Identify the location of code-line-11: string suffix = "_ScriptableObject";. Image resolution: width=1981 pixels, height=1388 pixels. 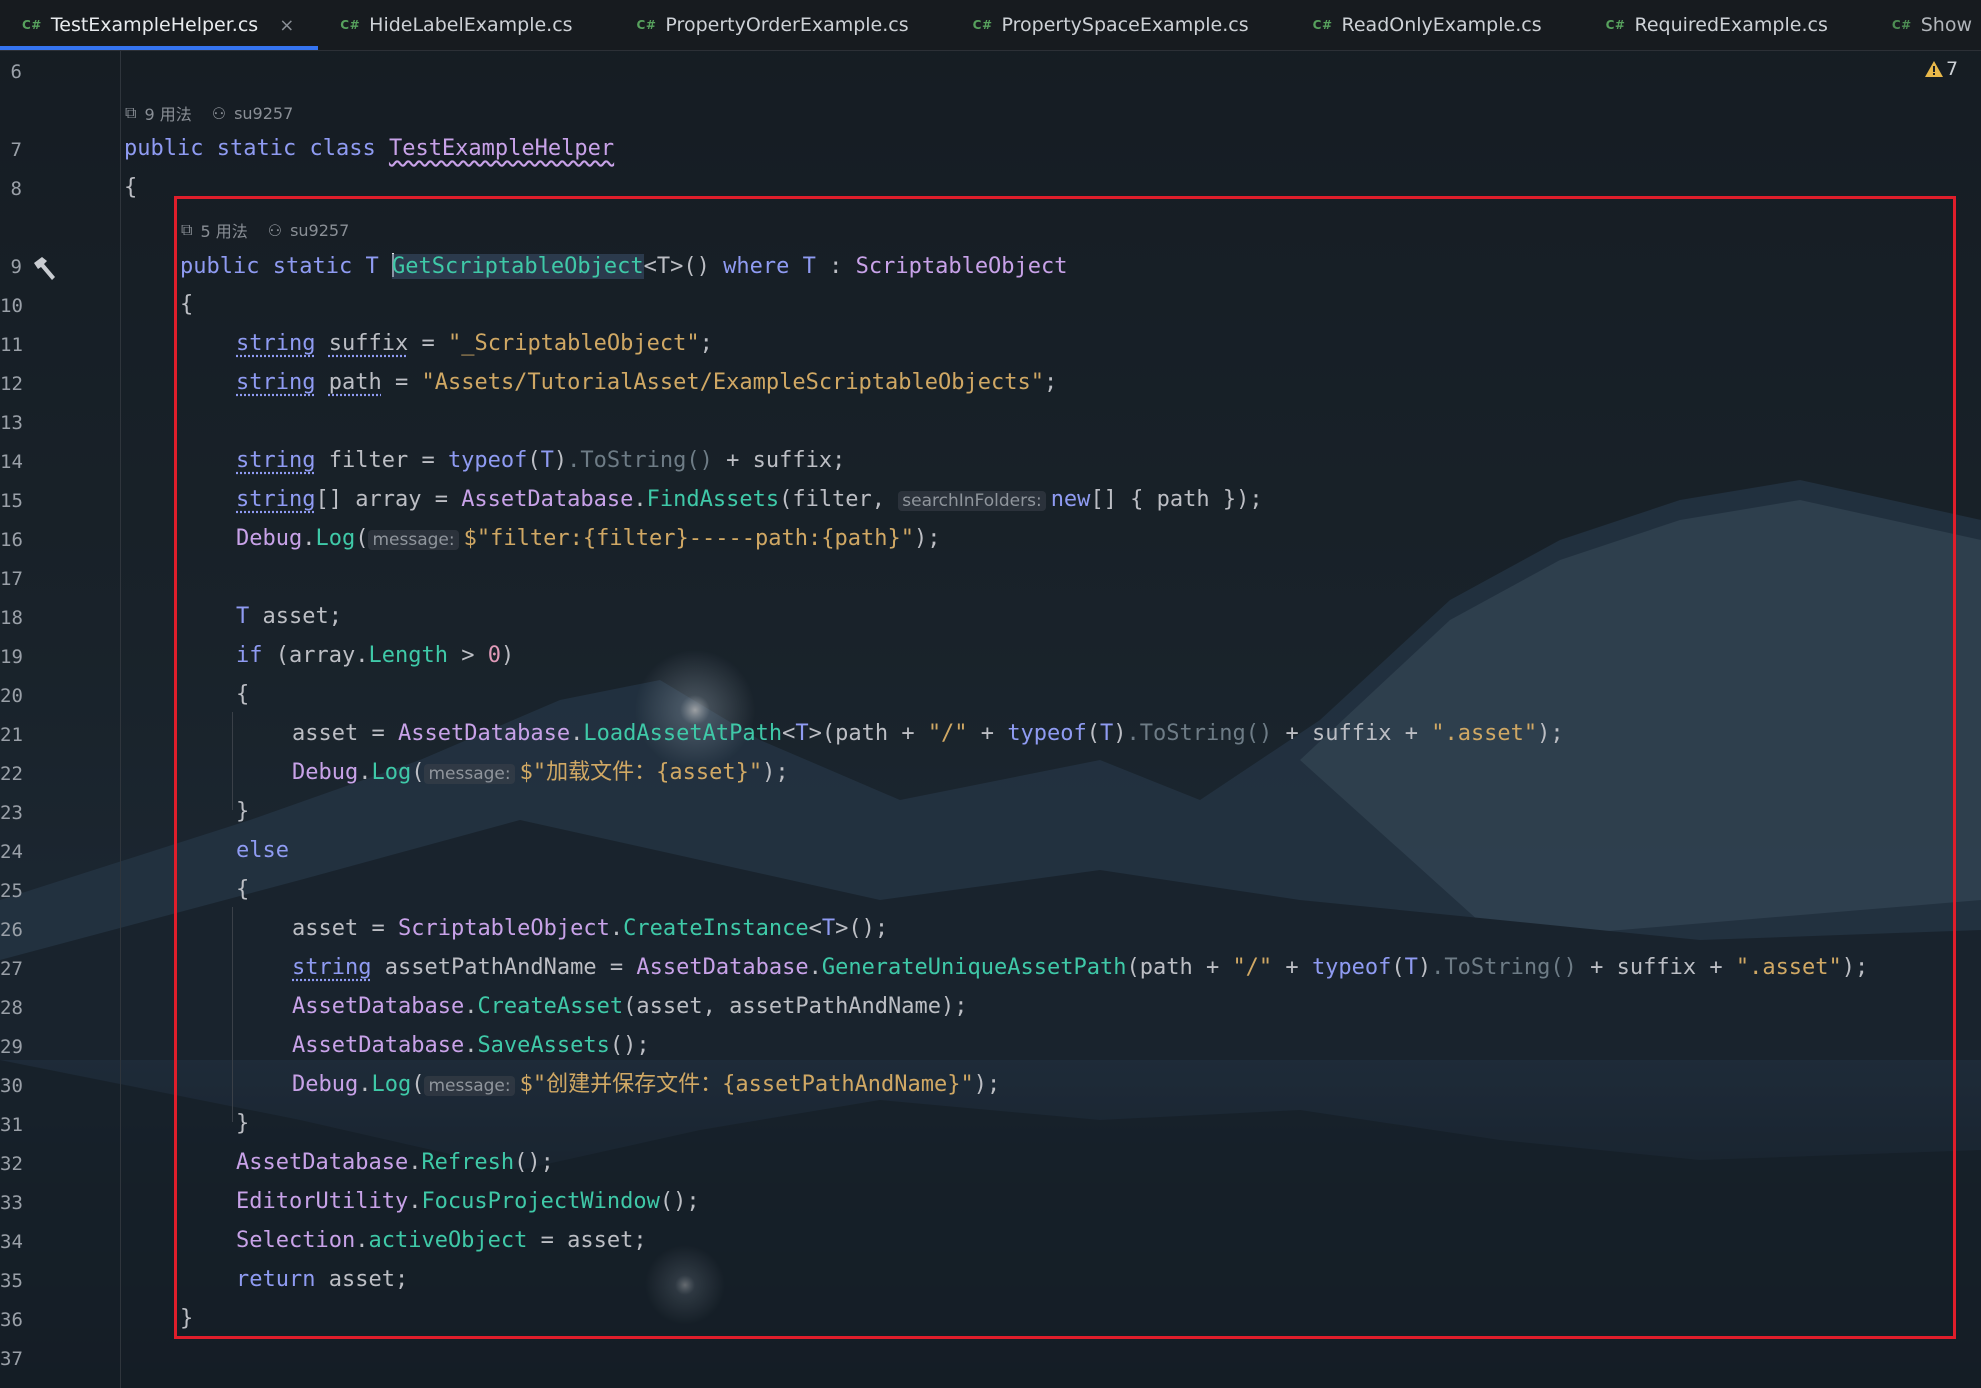
(474, 344).